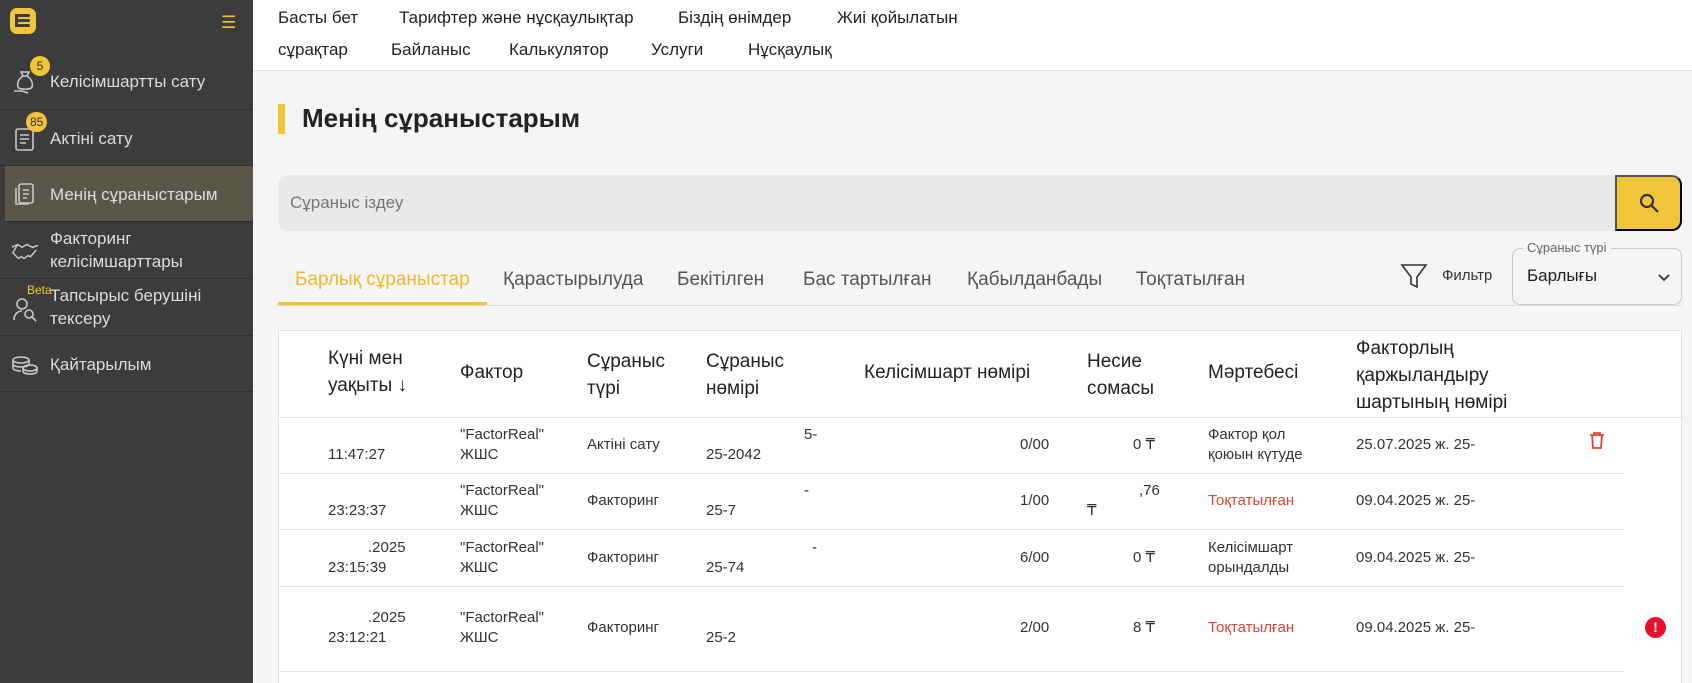 Image resolution: width=1692 pixels, height=683 pixels. Describe the element at coordinates (1414, 276) in the screenshot. I see `filter-icon` at that location.